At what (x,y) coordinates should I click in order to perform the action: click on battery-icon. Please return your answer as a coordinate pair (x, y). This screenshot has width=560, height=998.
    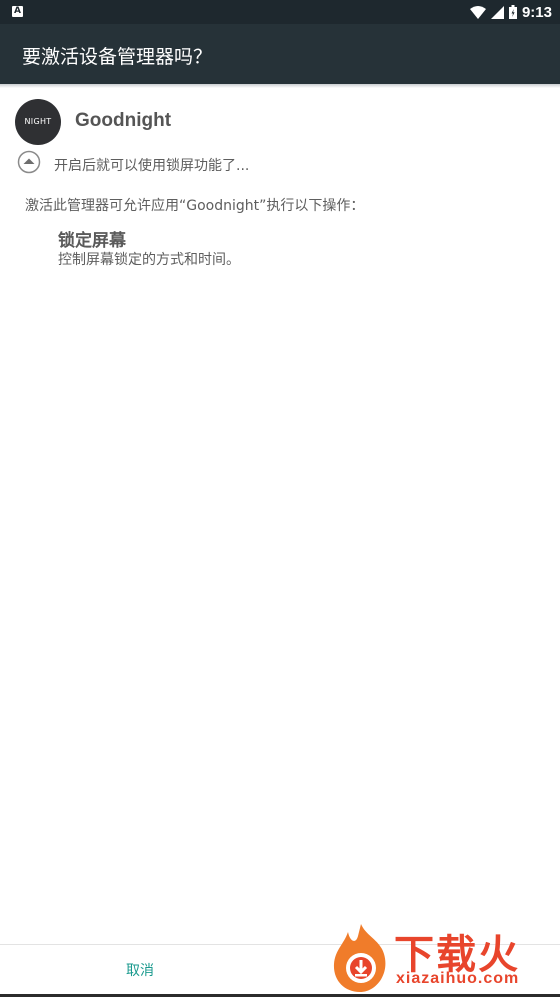
    Looking at the image, I should click on (512, 12).